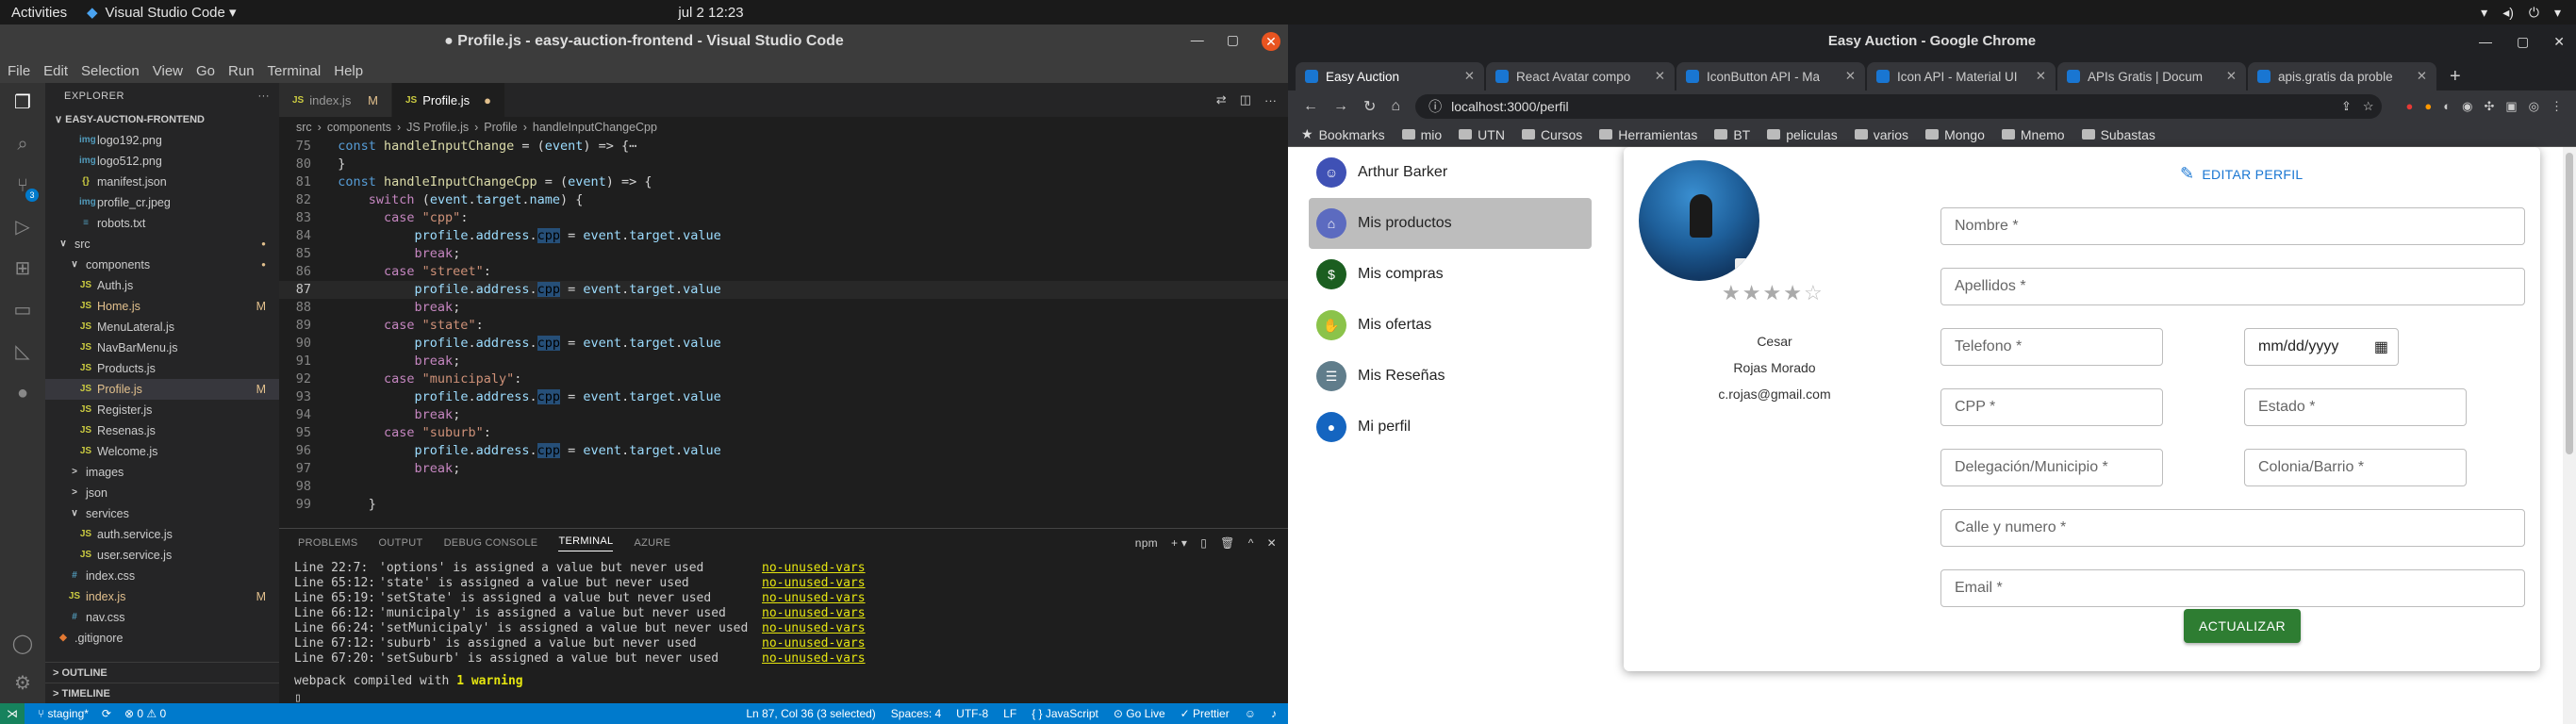 This screenshot has width=2576, height=724. What do you see at coordinates (110, 71) in the screenshot?
I see `menu-item-selection: Selection` at bounding box center [110, 71].